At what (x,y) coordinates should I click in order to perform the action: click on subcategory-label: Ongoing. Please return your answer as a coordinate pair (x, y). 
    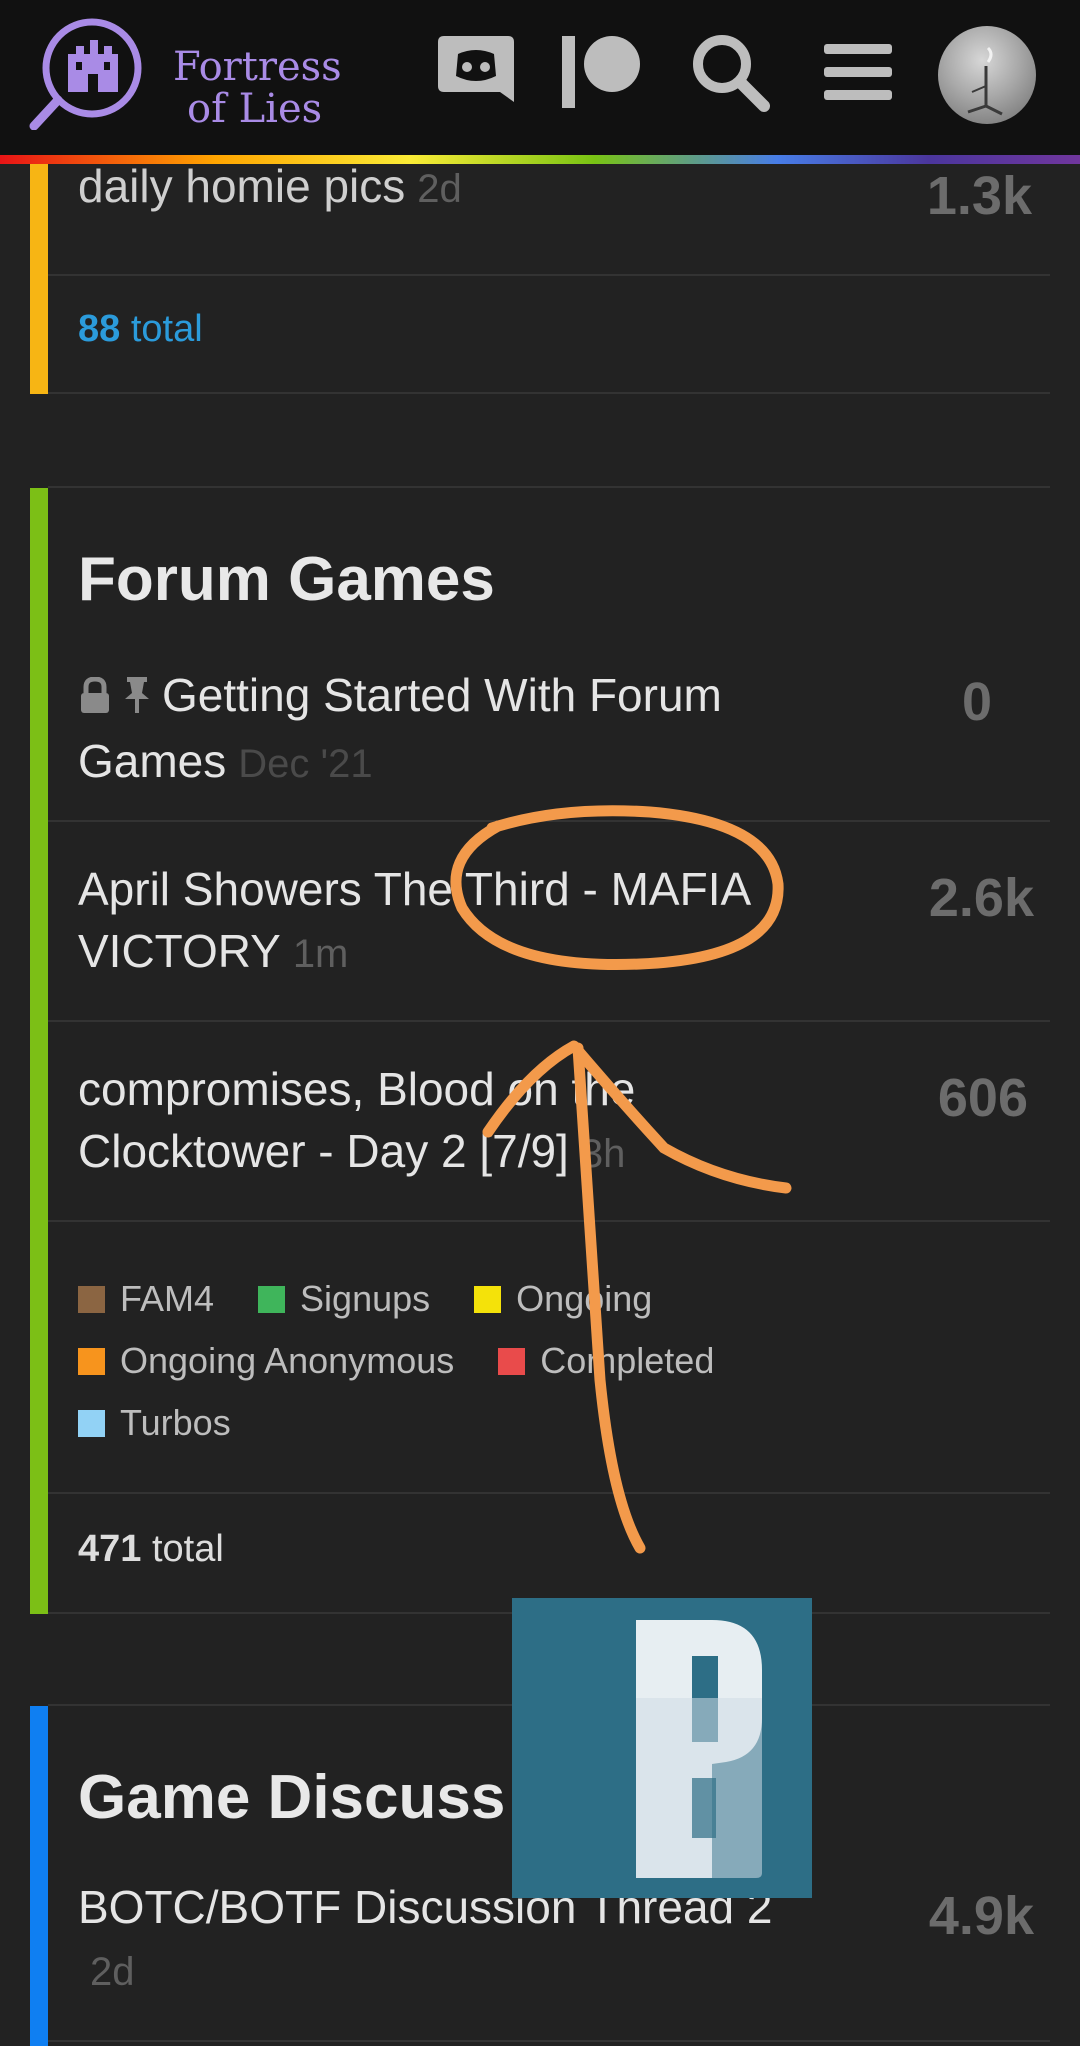
    Looking at the image, I should click on (584, 1298).